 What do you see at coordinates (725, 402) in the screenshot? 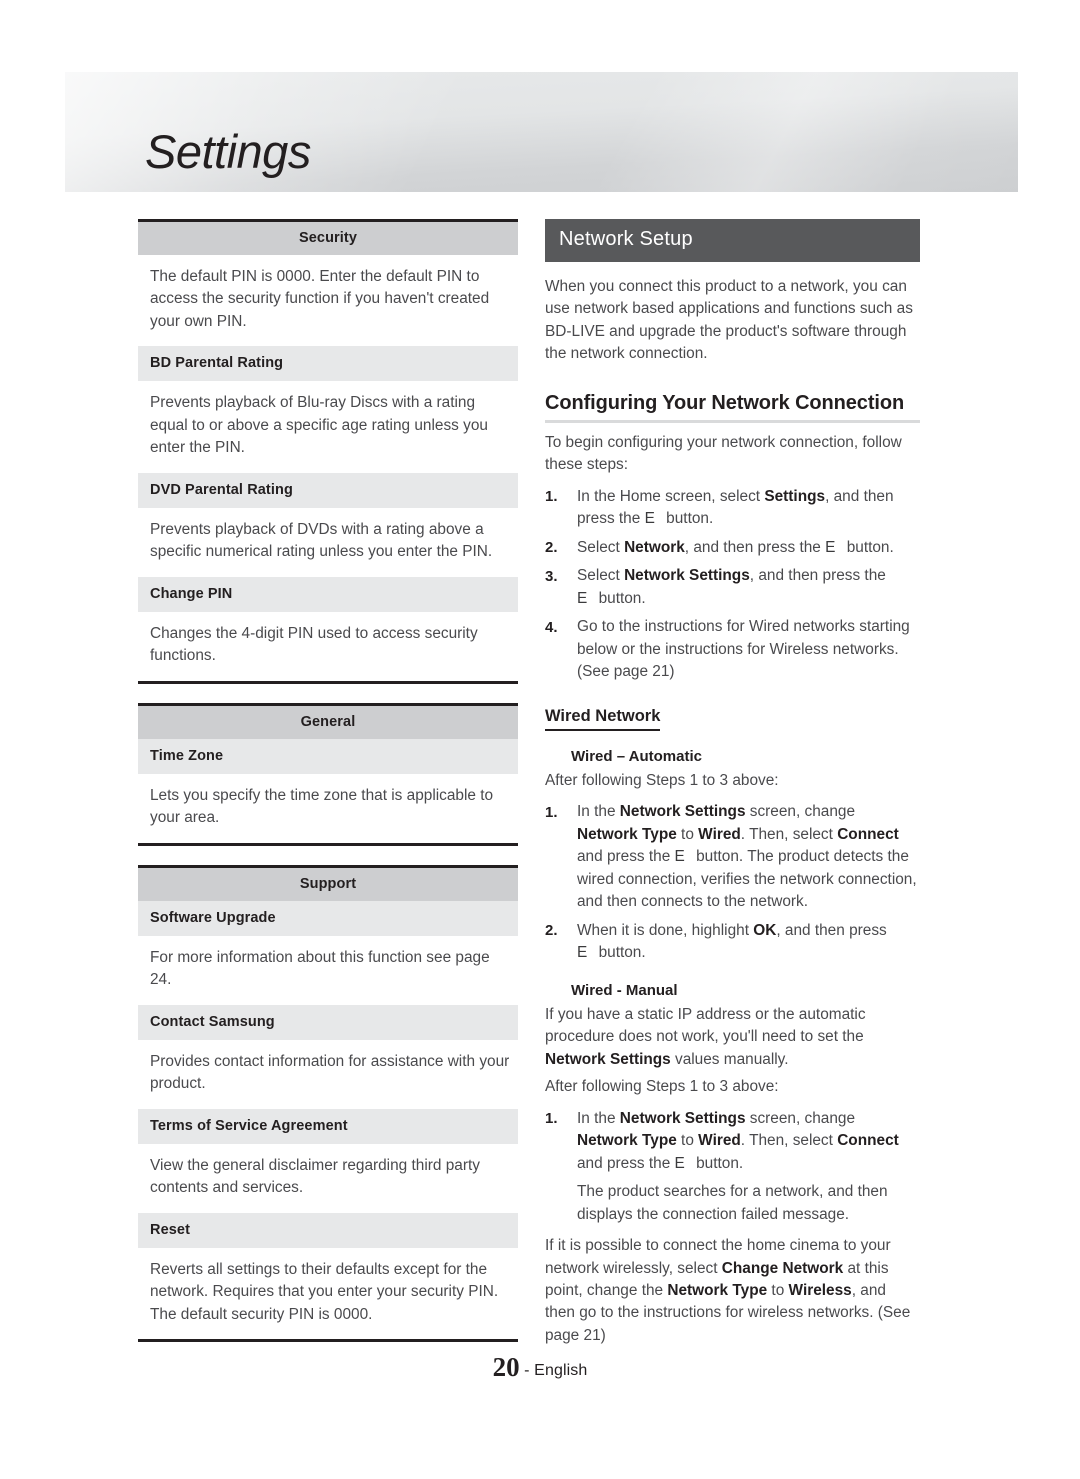
I see `heading-configuring-network-connection: Configuring Your Network Connection` at bounding box center [725, 402].